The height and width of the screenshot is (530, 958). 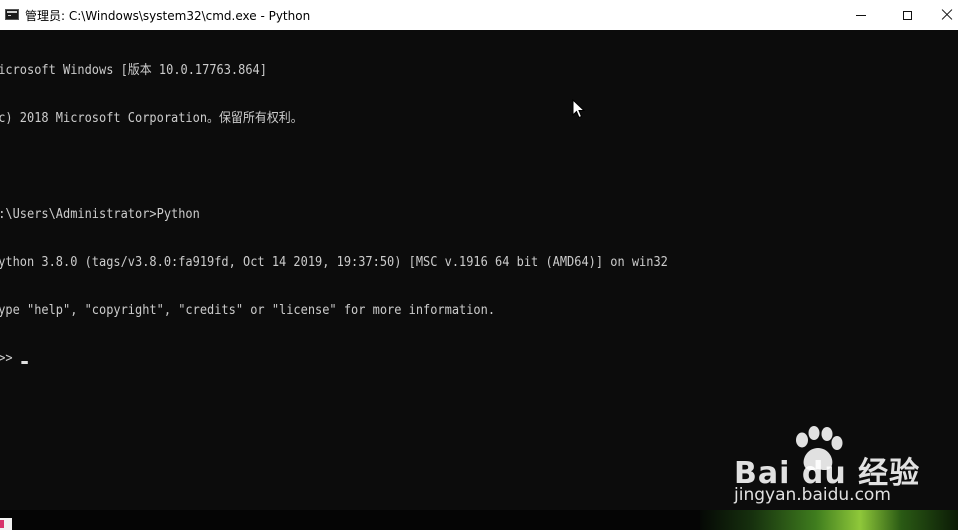 What do you see at coordinates (12, 14) in the screenshot?
I see `cmd-icon` at bounding box center [12, 14].